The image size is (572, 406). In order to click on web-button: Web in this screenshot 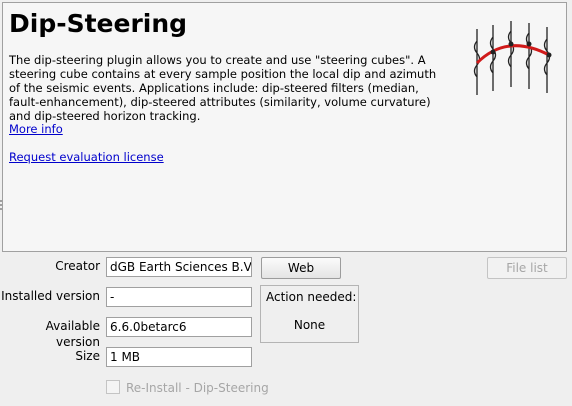, I will do `click(301, 268)`.